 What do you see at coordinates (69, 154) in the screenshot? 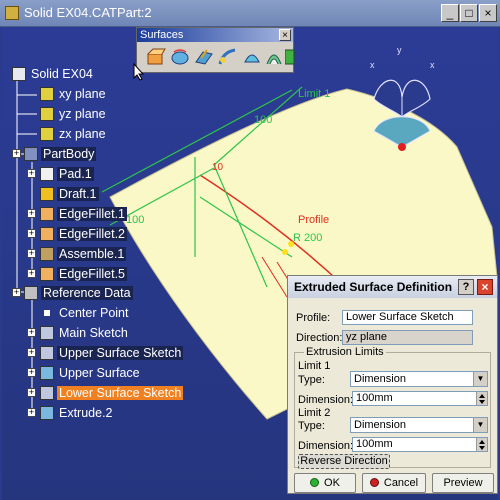
I see `tree-item-label: PartBody` at bounding box center [69, 154].